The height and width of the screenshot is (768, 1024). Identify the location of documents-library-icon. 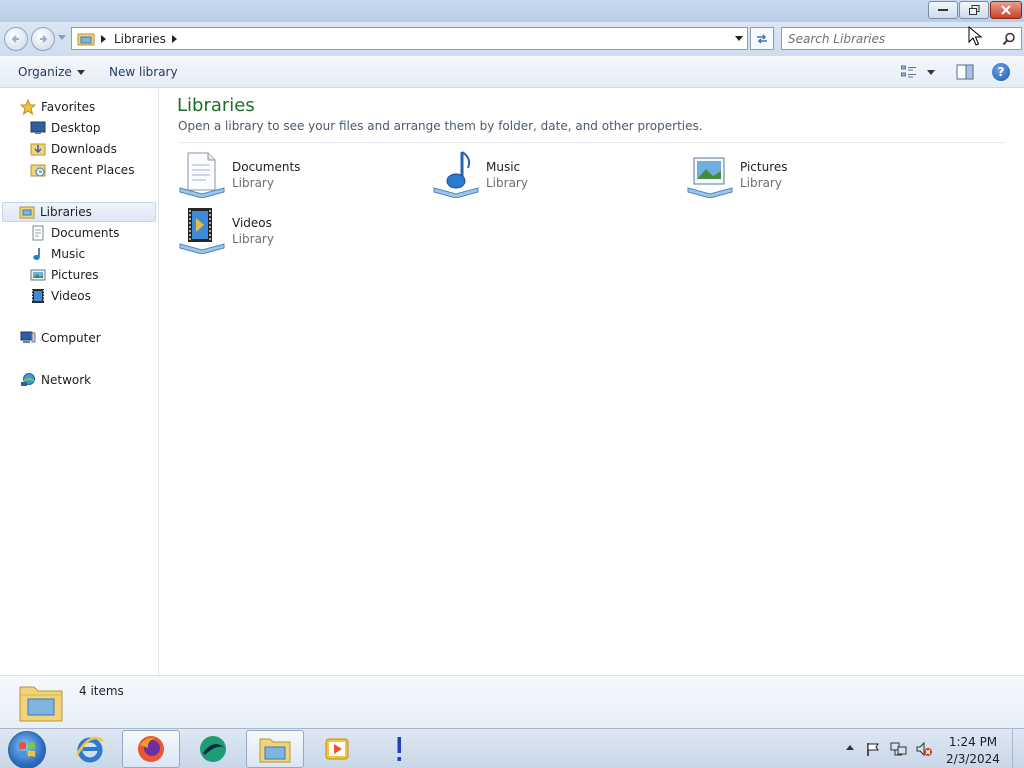
(202, 175).